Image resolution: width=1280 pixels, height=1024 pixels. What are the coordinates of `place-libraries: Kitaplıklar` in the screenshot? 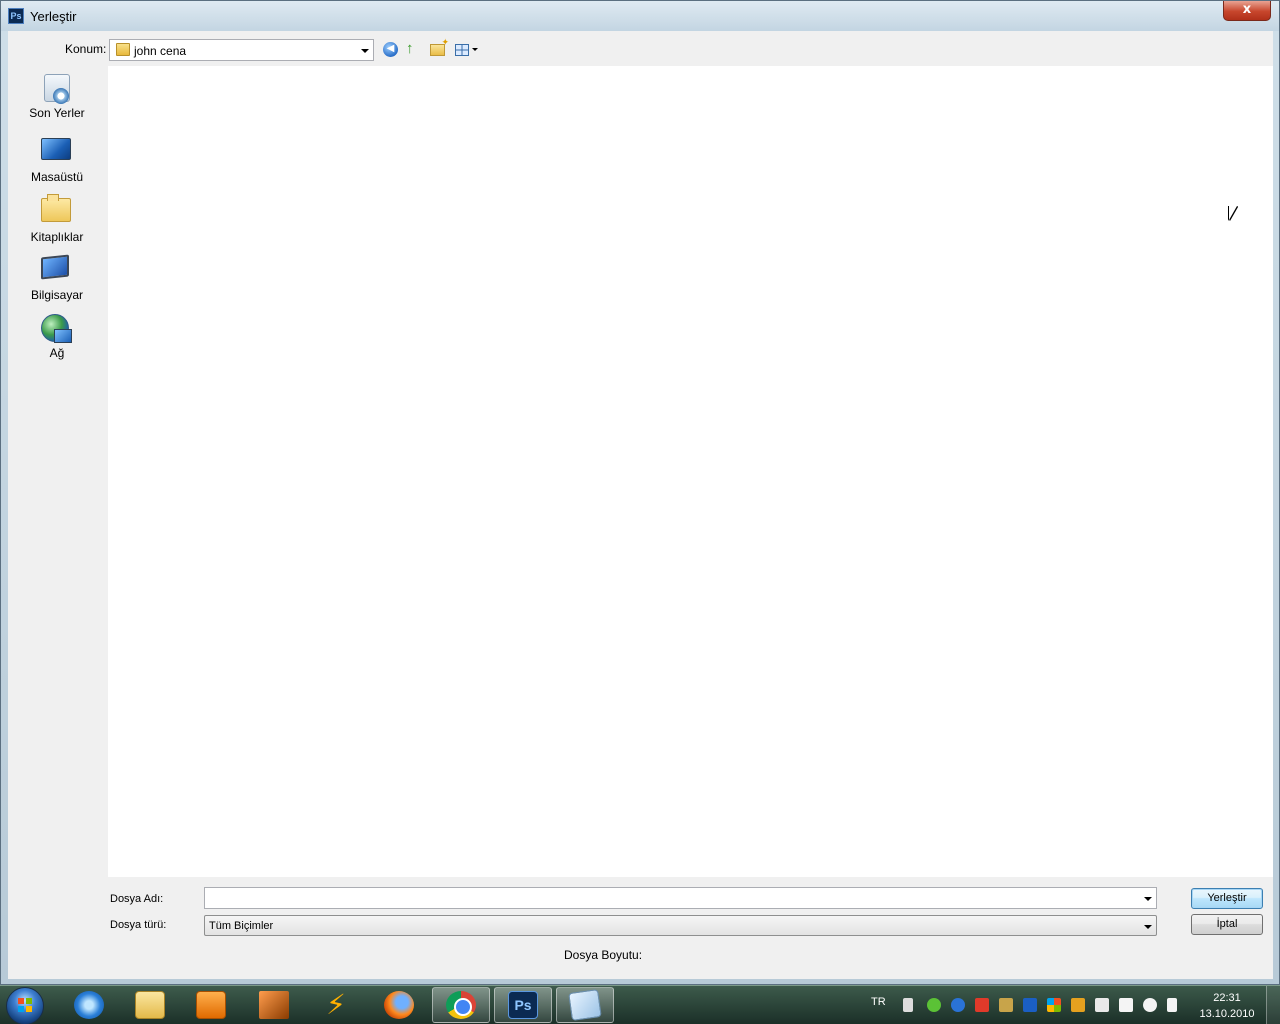 It's located at (57, 219).